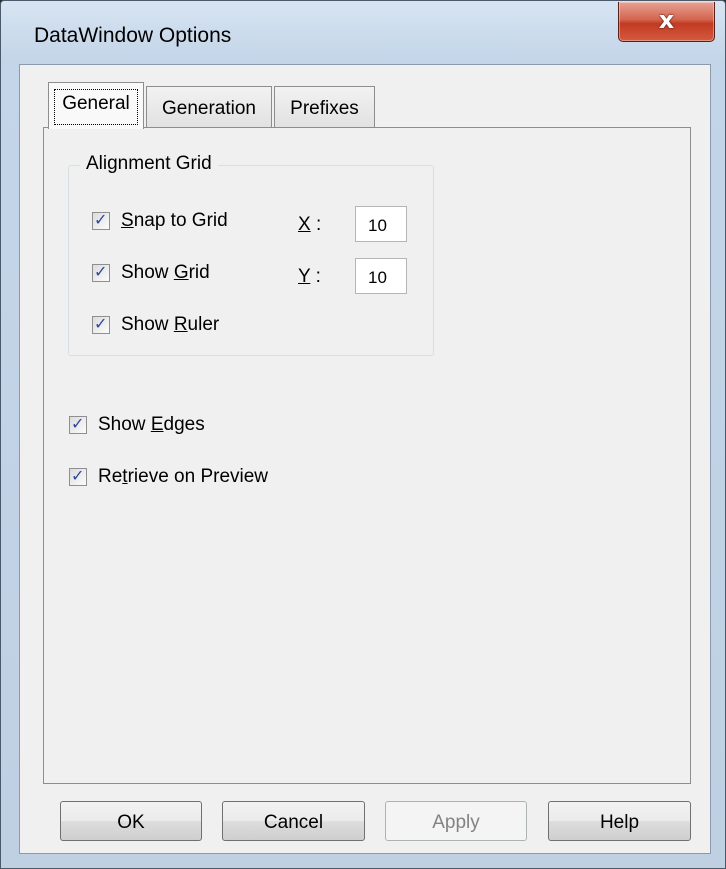  Describe the element at coordinates (456, 821) in the screenshot. I see `apply-button: Apply` at that location.